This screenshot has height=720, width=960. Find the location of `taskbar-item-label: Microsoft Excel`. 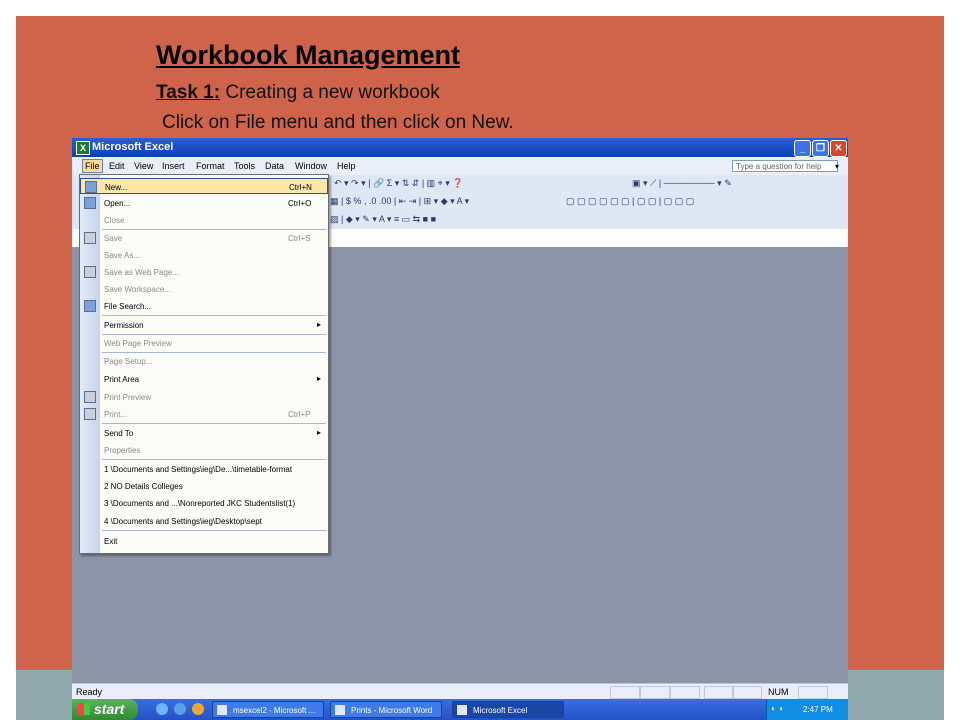

taskbar-item-label: Microsoft Excel is located at coordinates (500, 710).